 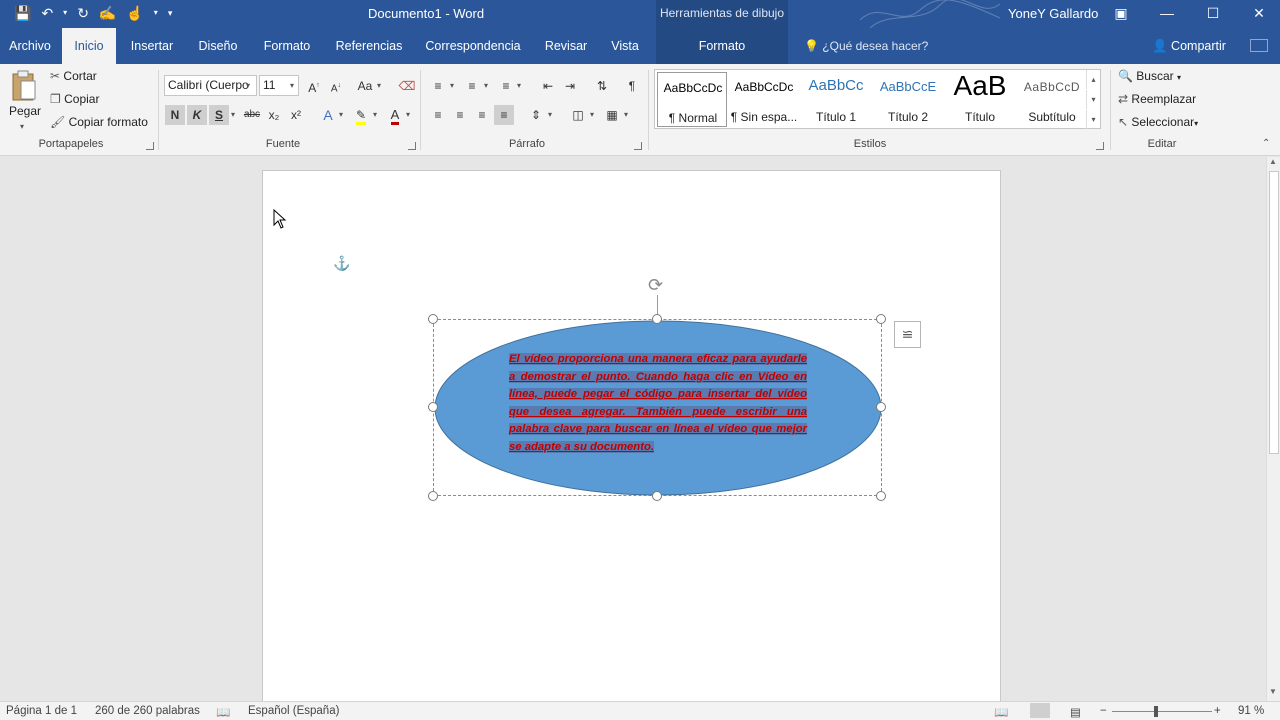 I want to click on resize-handle-se, so click(x=881, y=496).